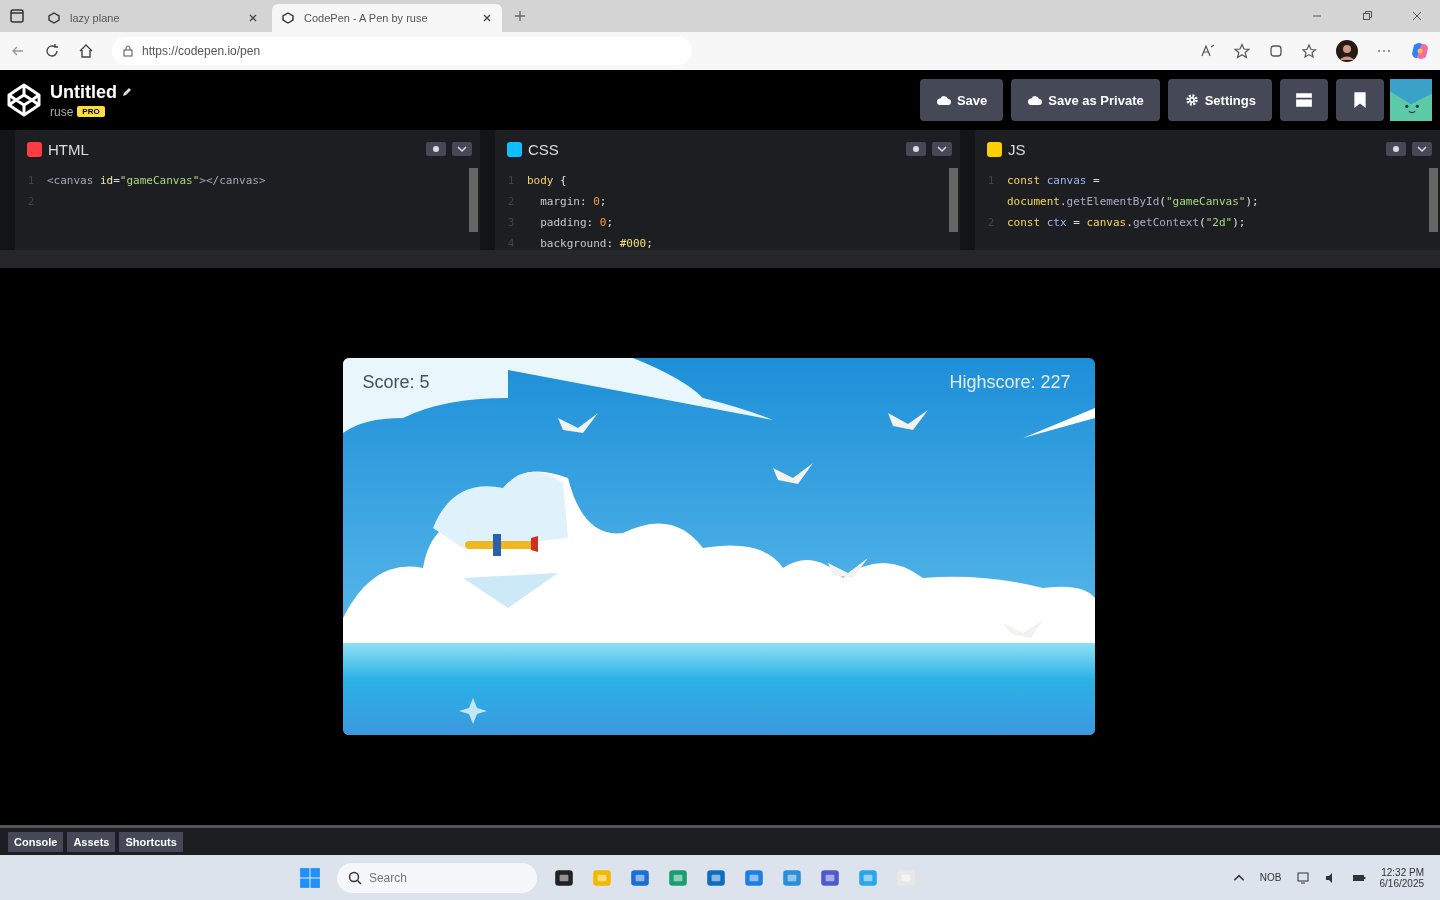 The image size is (1440, 900). What do you see at coordinates (533, 149) in the screenshot?
I see `editor-tab: CSS` at bounding box center [533, 149].